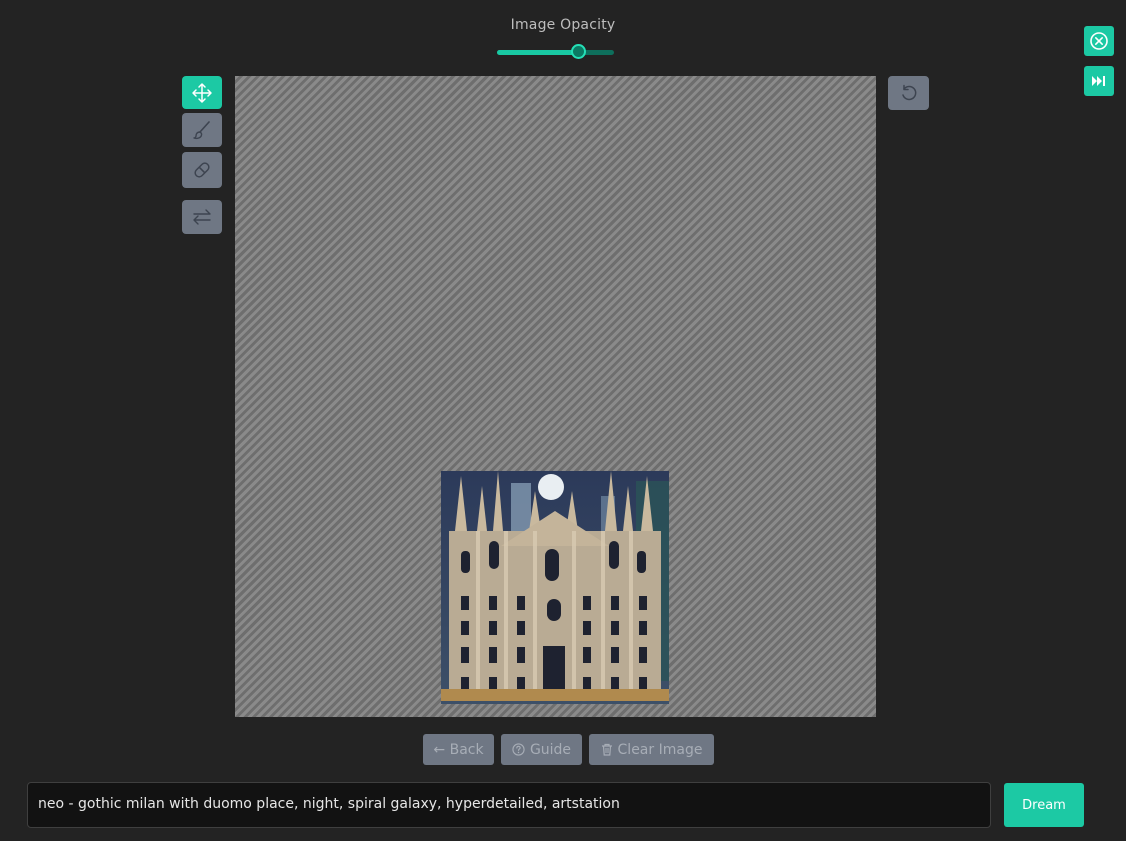  I want to click on slider-fill, so click(538, 52).